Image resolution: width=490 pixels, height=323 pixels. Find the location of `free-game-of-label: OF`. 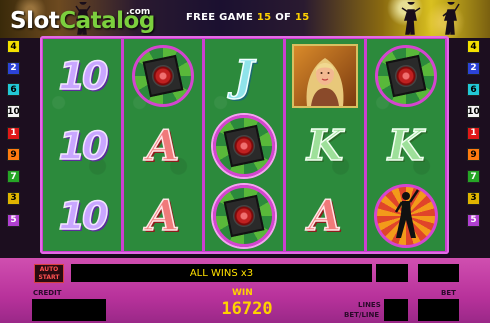

free-game-of-label: OF is located at coordinates (283, 17).